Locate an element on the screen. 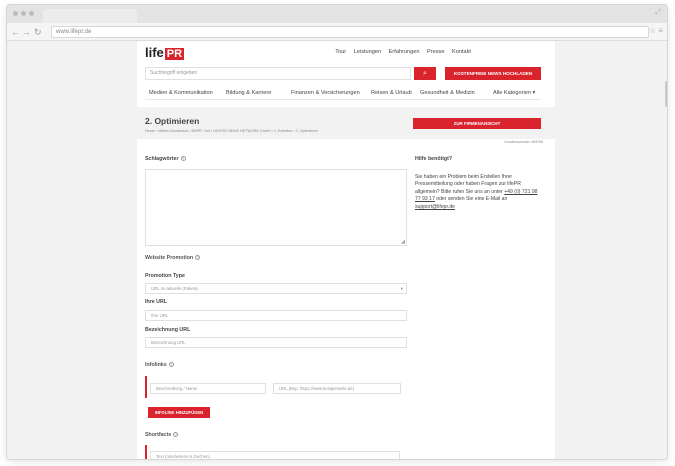 This screenshot has height=466, width=675. topnav-leistungen: Leistungen is located at coordinates (367, 52).